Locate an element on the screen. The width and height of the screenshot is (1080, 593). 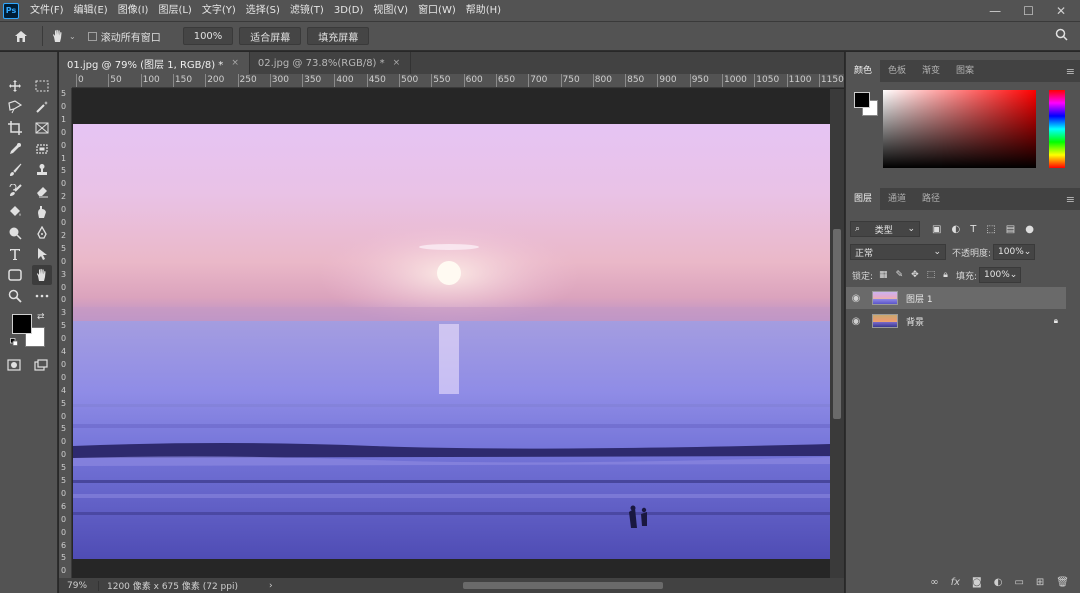
status-zoom-field: 79% is located at coordinates (79, 585).